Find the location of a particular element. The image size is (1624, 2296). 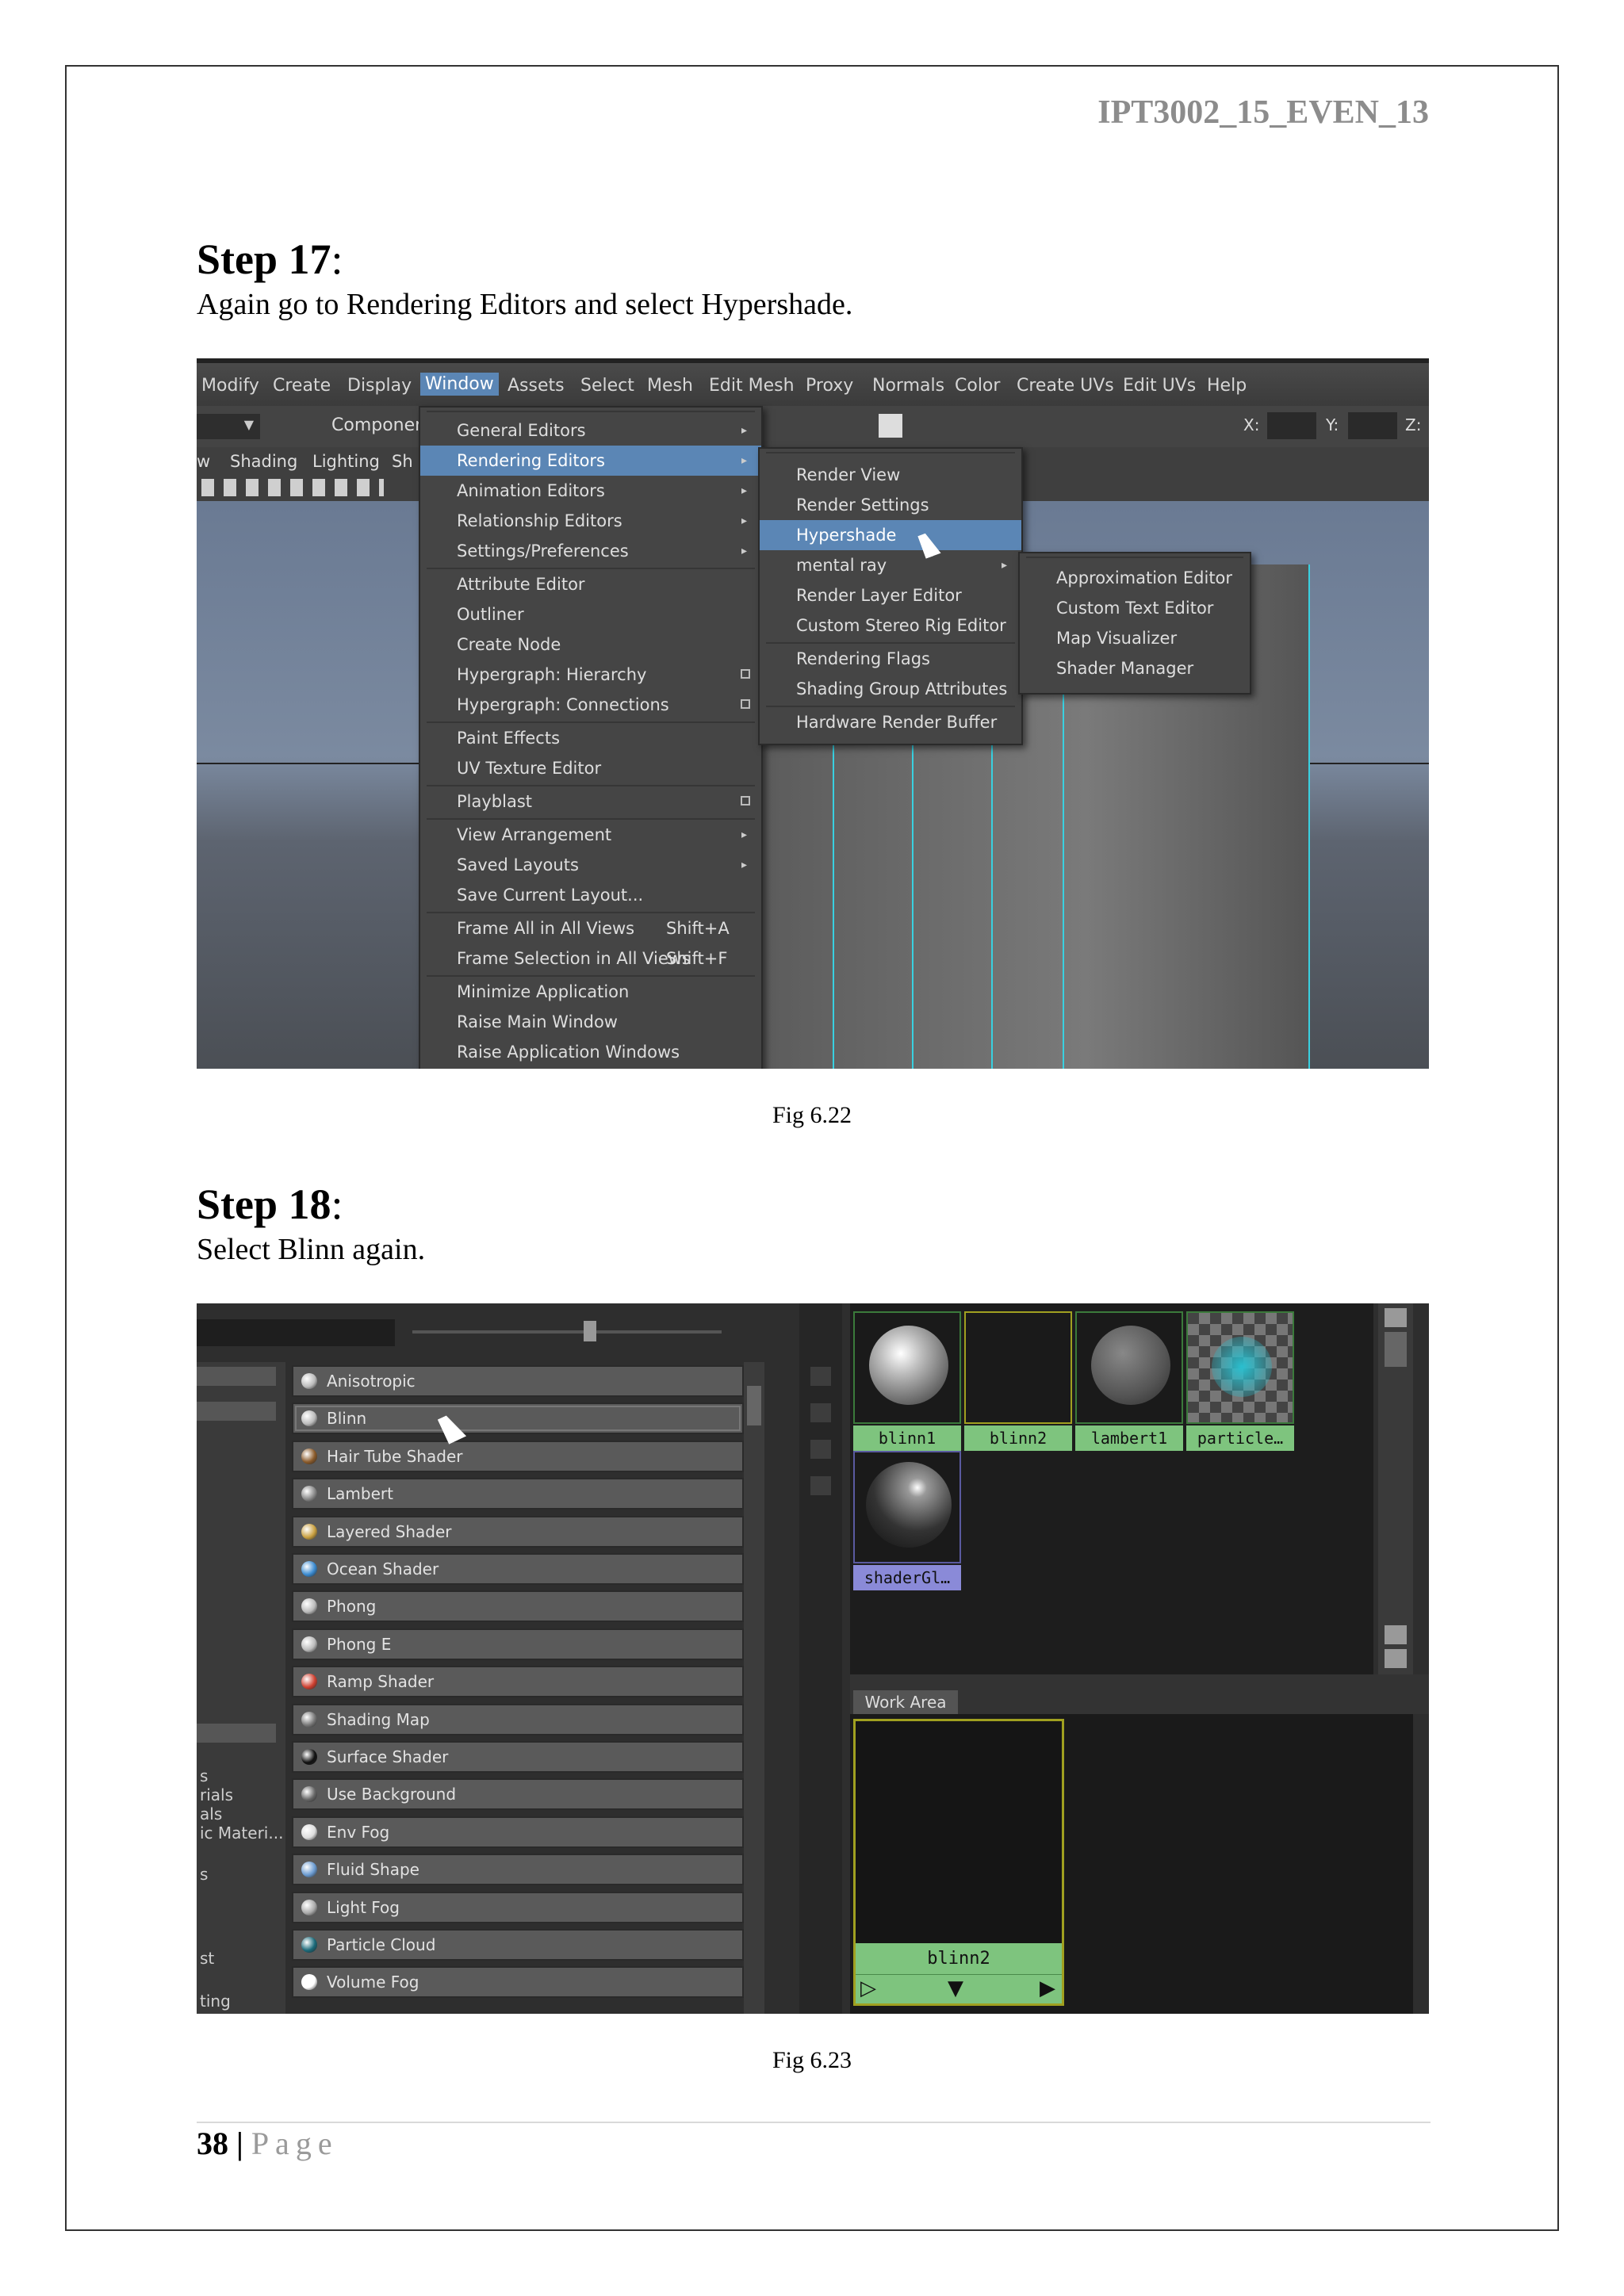

tree-item: als is located at coordinates (211, 1813).